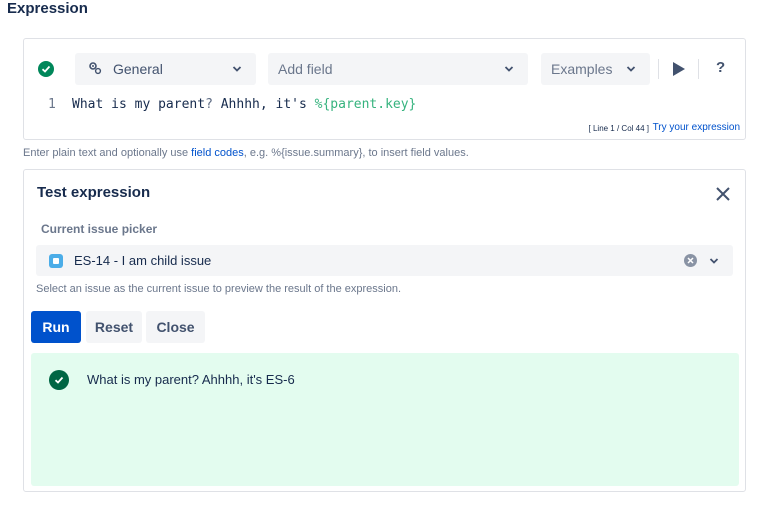 The height and width of the screenshot is (505, 760). Describe the element at coordinates (690, 260) in the screenshot. I see `clear-icon` at that location.